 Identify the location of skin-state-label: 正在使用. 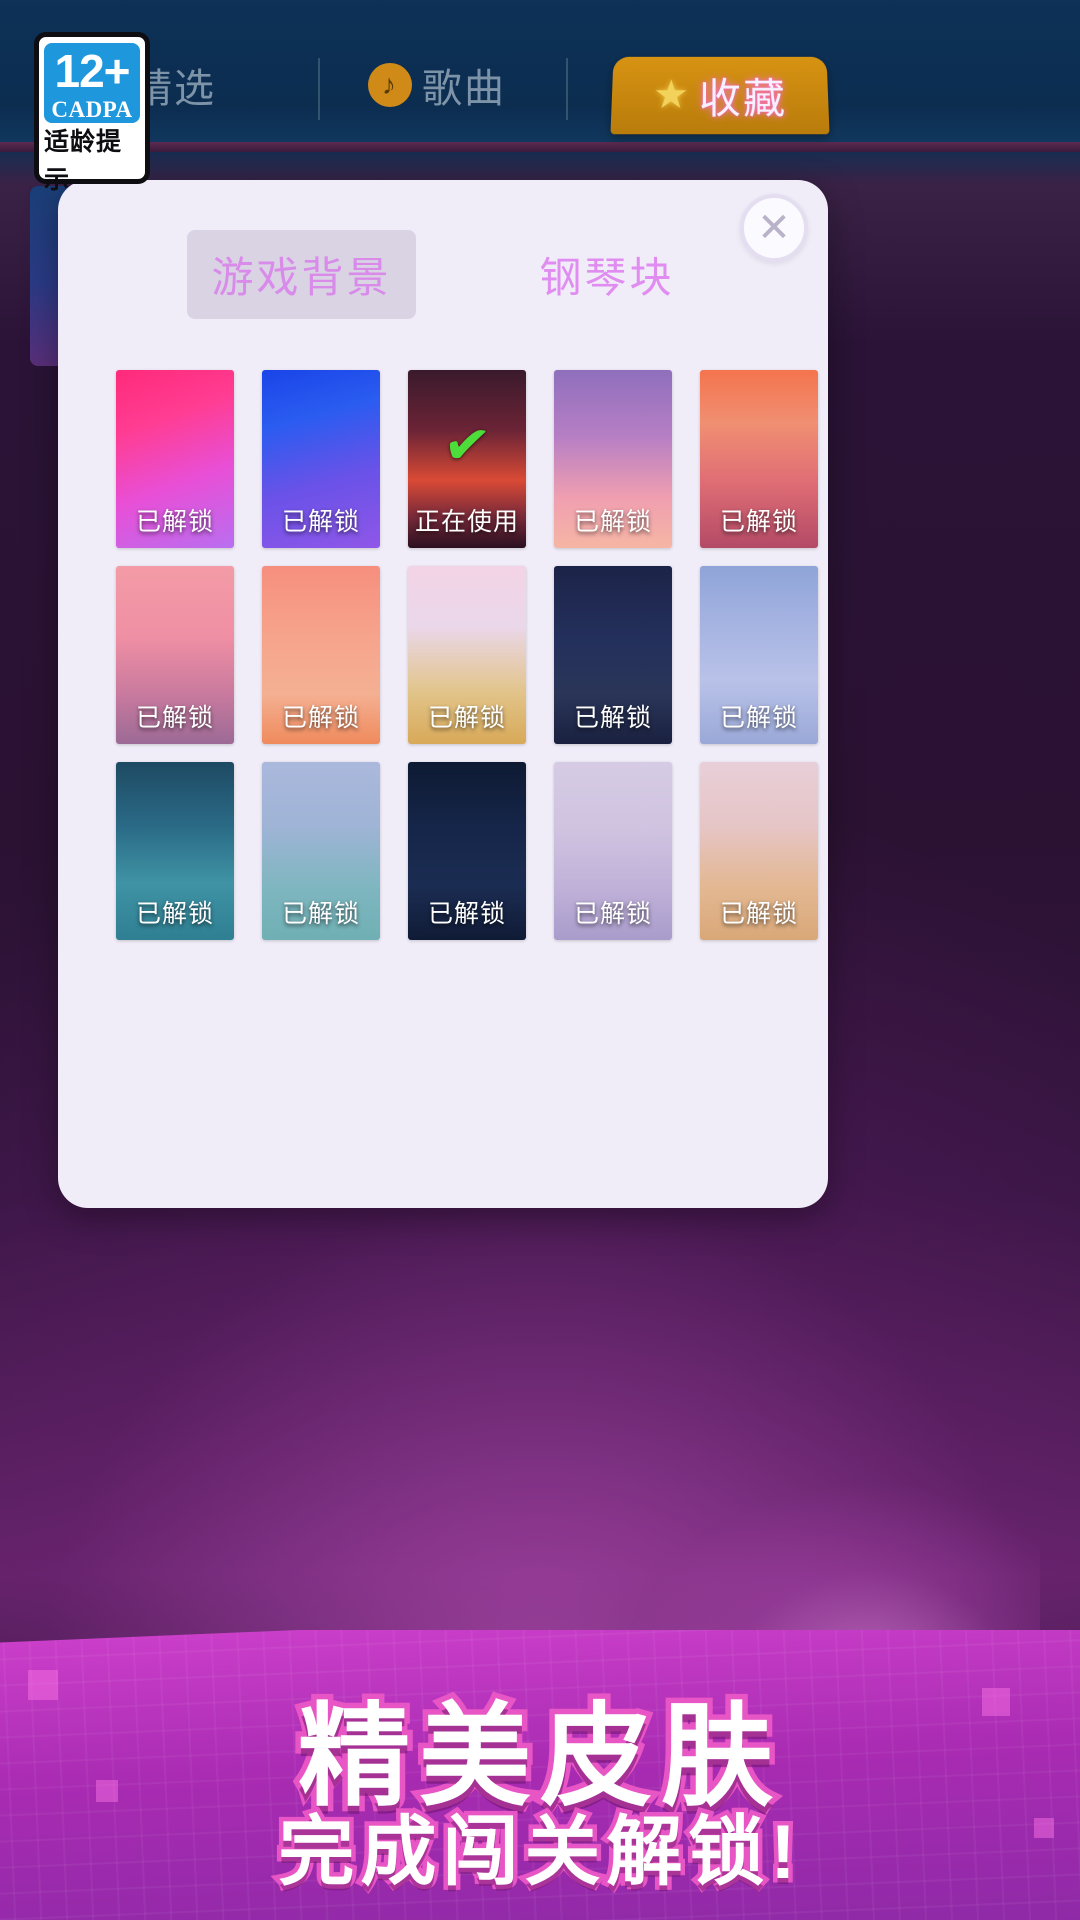
(466, 522).